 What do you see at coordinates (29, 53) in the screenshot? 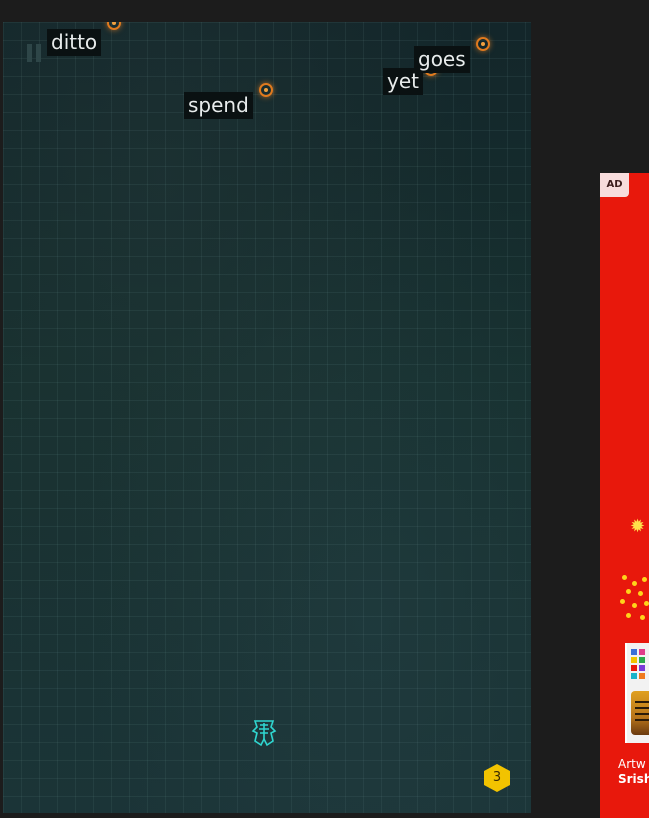
I see `pause-icon-bar-left` at bounding box center [29, 53].